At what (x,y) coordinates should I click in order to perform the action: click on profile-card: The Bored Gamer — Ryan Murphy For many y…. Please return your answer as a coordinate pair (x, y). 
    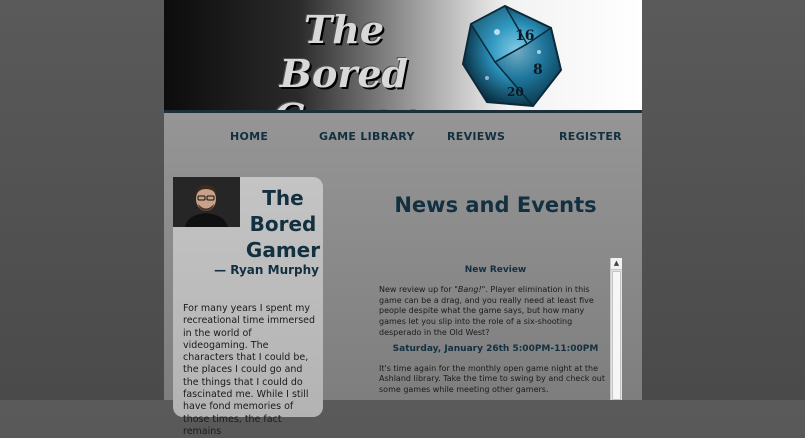
    Looking at the image, I should click on (248, 307).